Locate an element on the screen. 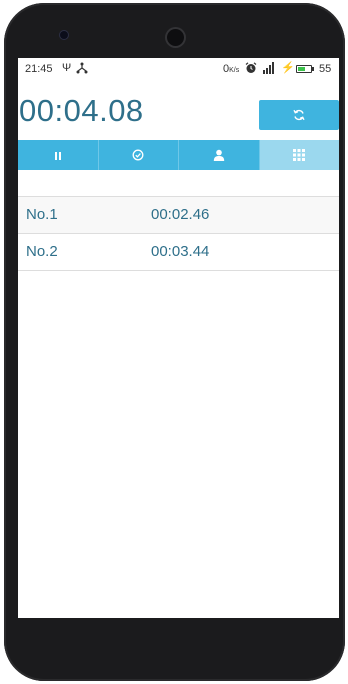 This screenshot has height=684, width=348. refresh-icon is located at coordinates (299, 115).